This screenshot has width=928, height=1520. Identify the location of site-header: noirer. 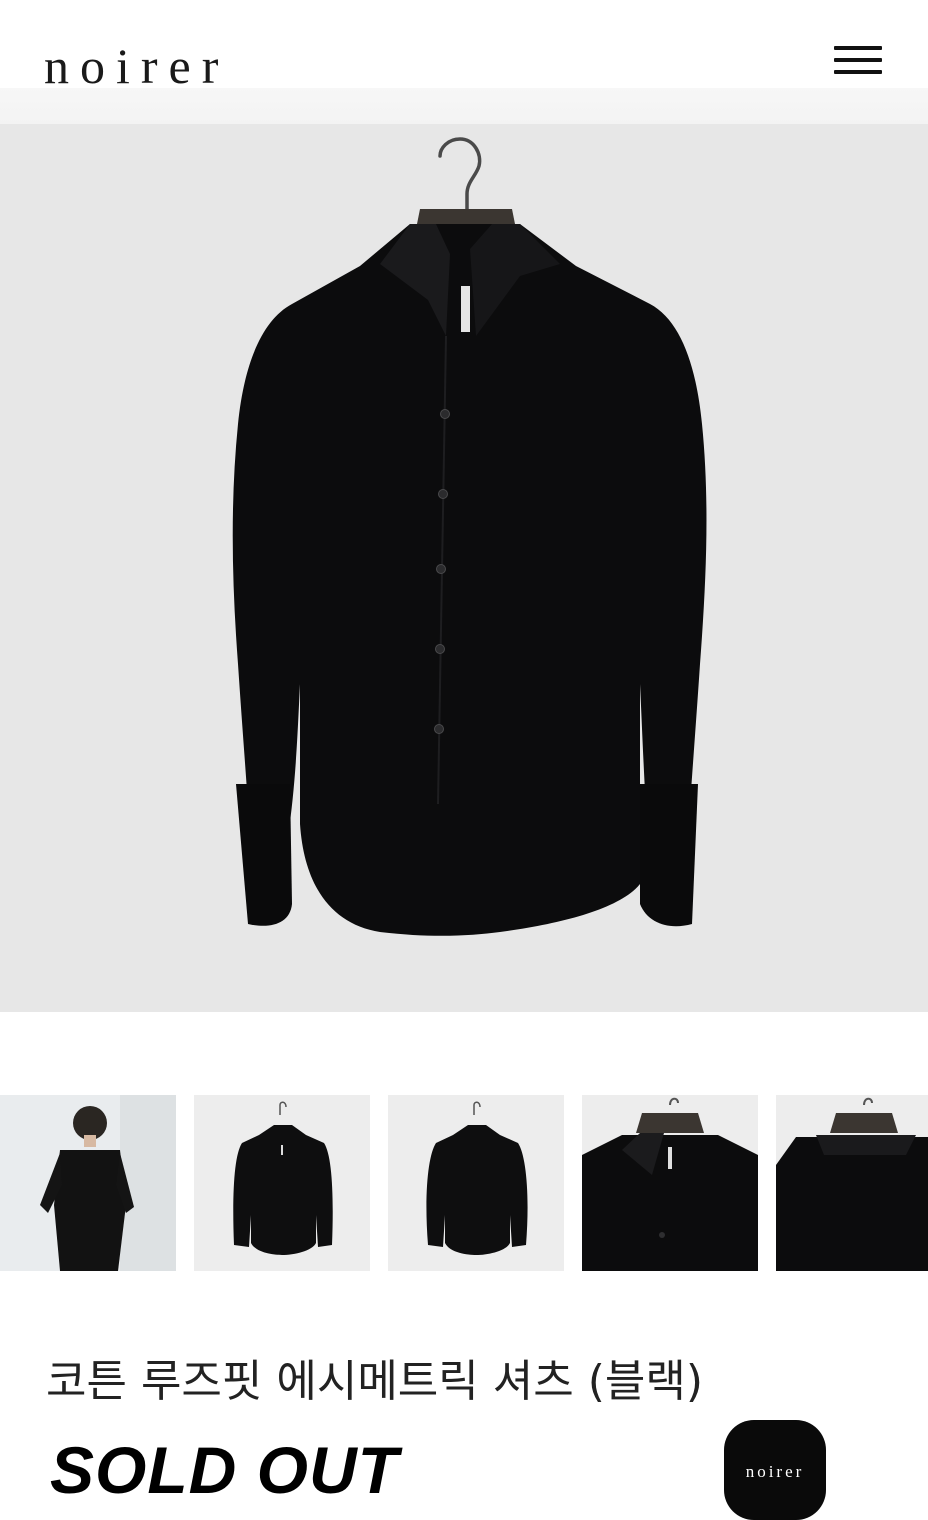
(464, 47).